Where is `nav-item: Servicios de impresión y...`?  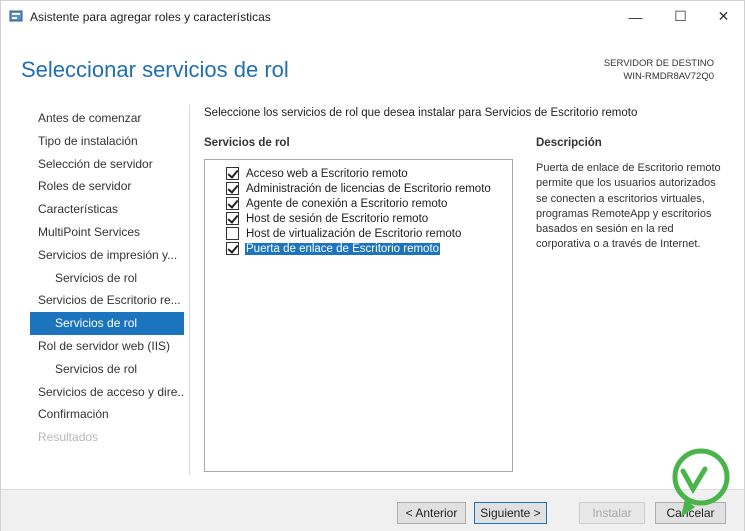
nav-item: Servicios de impresión y... is located at coordinates (107, 255).